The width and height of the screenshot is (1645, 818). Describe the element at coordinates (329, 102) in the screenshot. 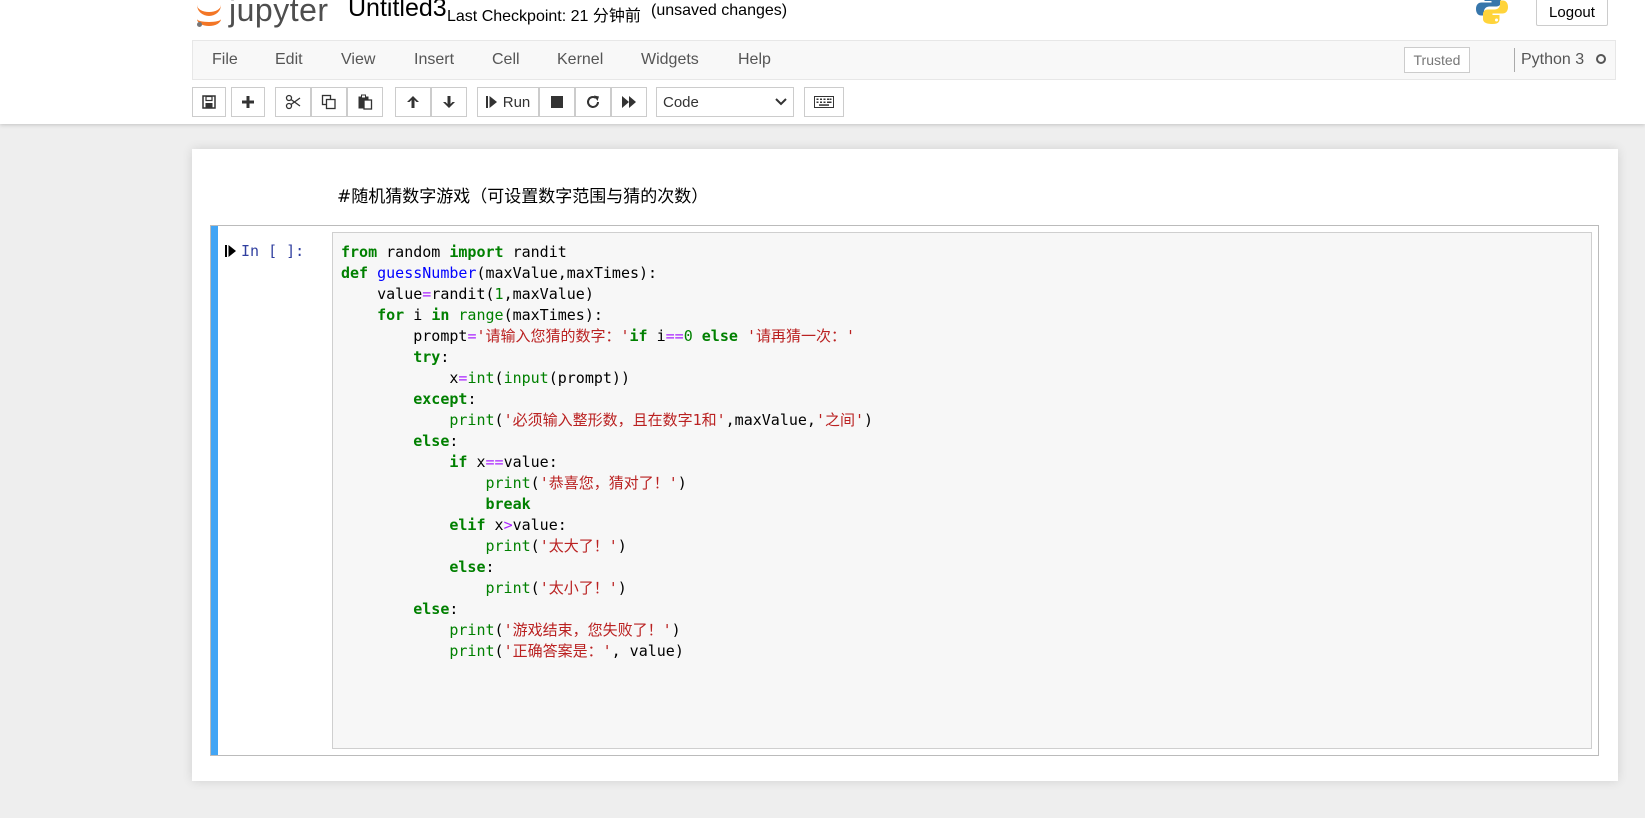

I see `copy-button` at that location.